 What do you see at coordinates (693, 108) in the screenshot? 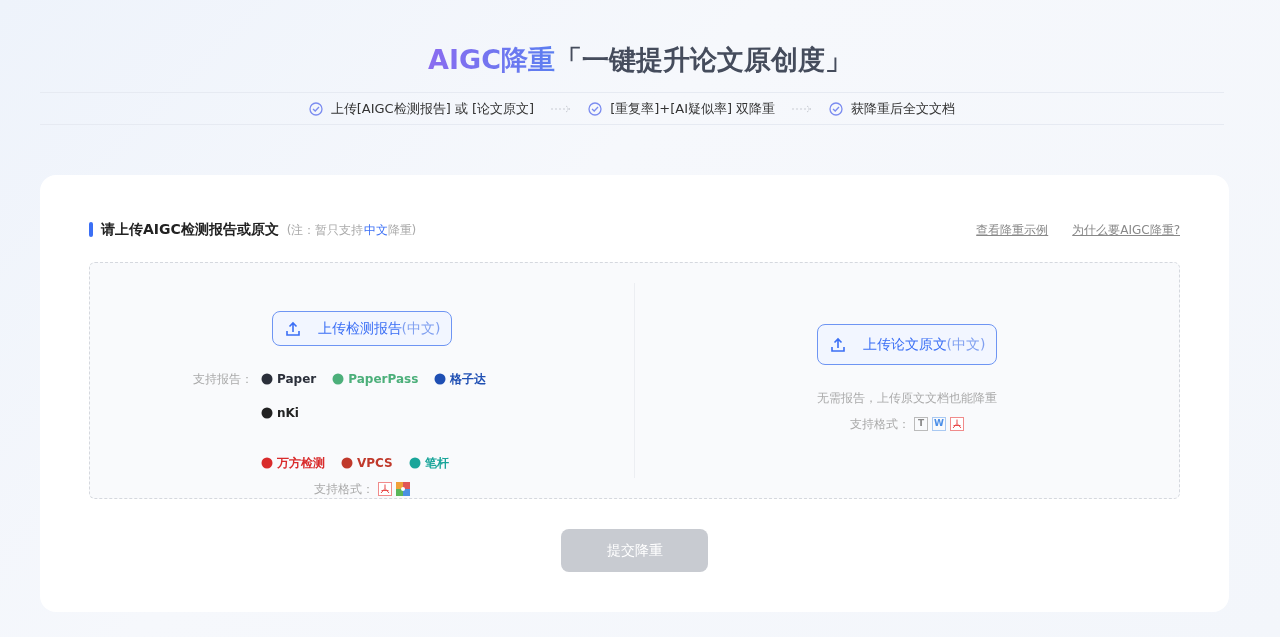
I see `step-label: [重复率]+[AI疑似率] 双降重` at bounding box center [693, 108].